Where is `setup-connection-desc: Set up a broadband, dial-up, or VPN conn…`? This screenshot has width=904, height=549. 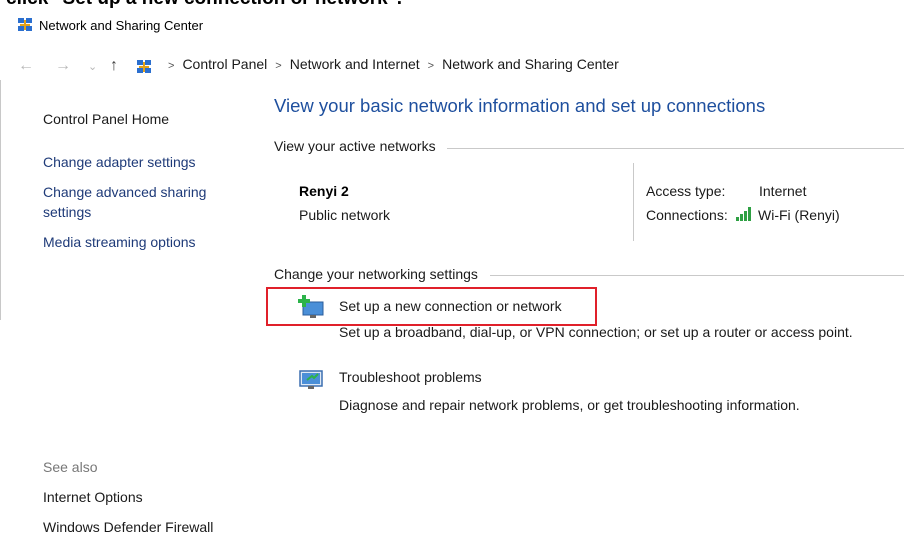
setup-connection-desc: Set up a broadband, dial-up, or VPN conn… is located at coordinates (596, 332).